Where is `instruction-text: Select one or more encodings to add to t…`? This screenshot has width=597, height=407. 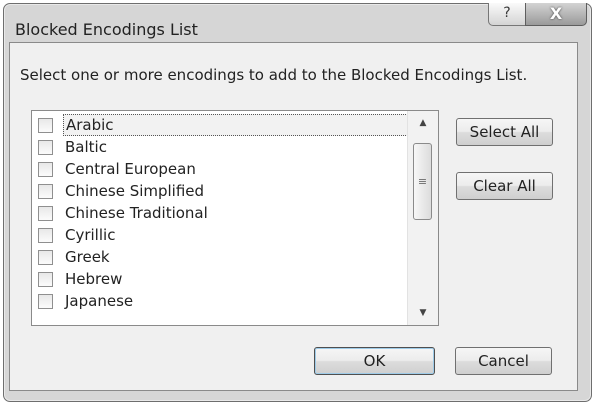 instruction-text: Select one or more encodings to add to t… is located at coordinates (274, 75).